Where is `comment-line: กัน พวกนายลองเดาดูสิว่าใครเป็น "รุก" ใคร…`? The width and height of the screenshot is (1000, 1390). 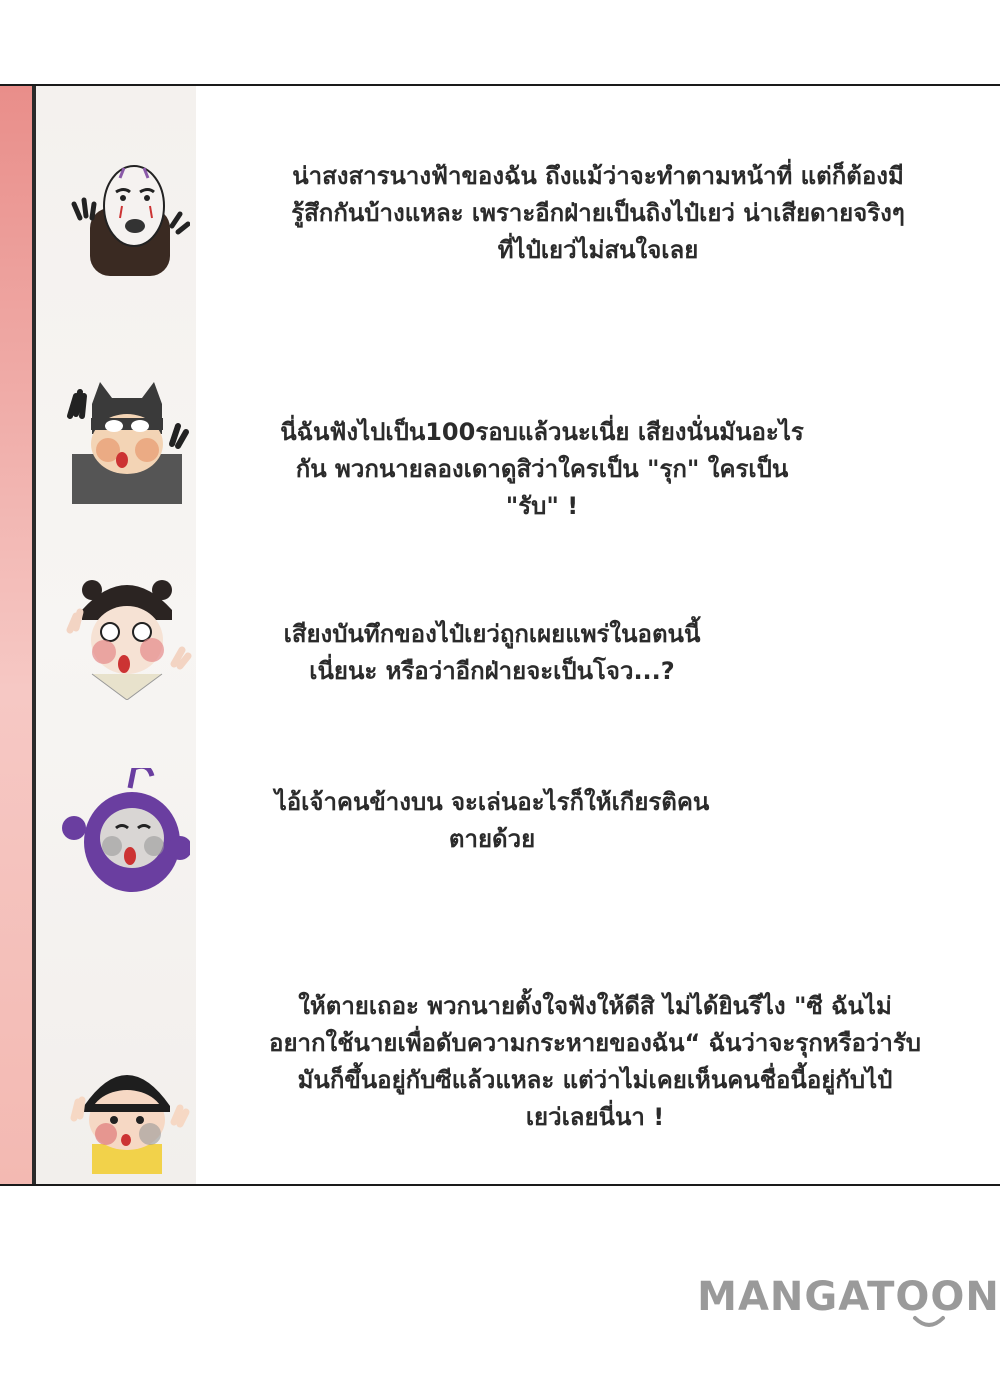
comment-line: กัน พวกนายลองเดาดูสิว่าใครเป็น "รุก" ใคร… is located at coordinates (542, 469).